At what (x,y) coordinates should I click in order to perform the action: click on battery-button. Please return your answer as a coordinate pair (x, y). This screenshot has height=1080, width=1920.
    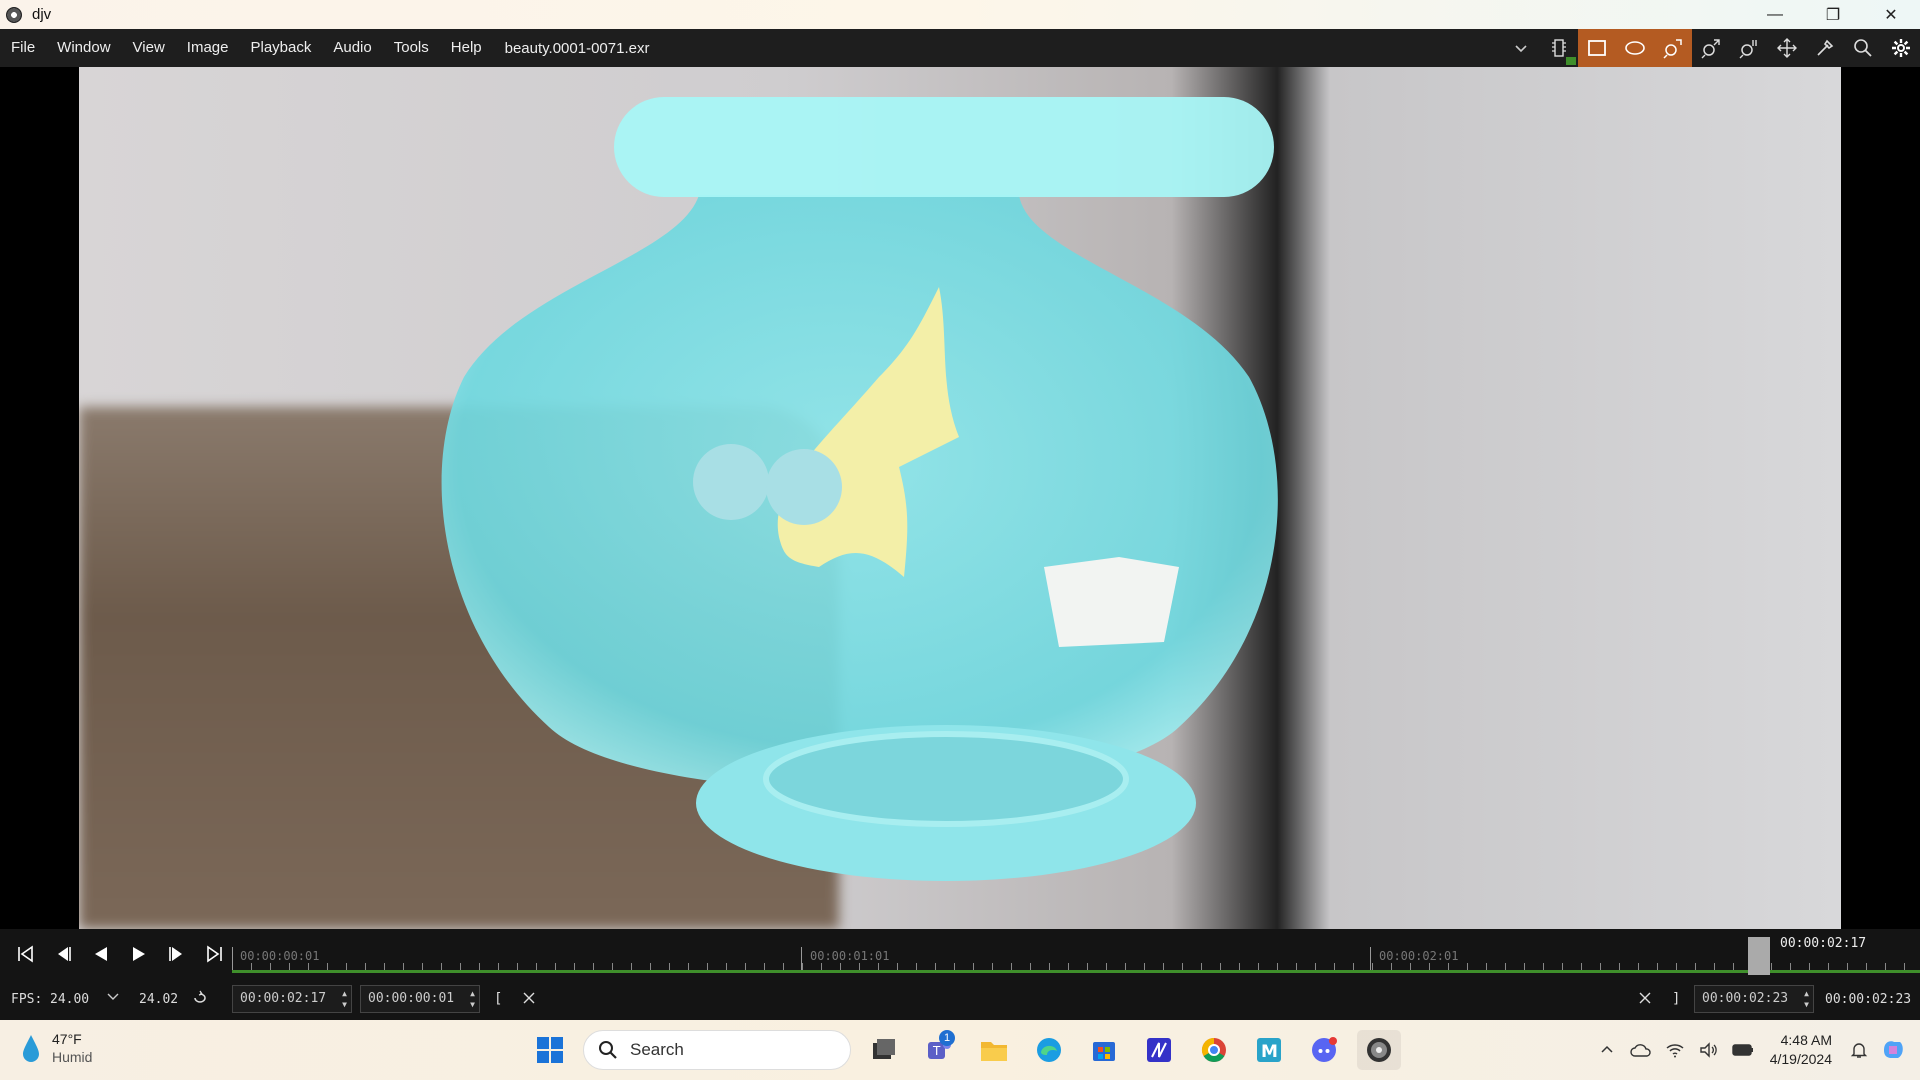
    Looking at the image, I should click on (1743, 1050).